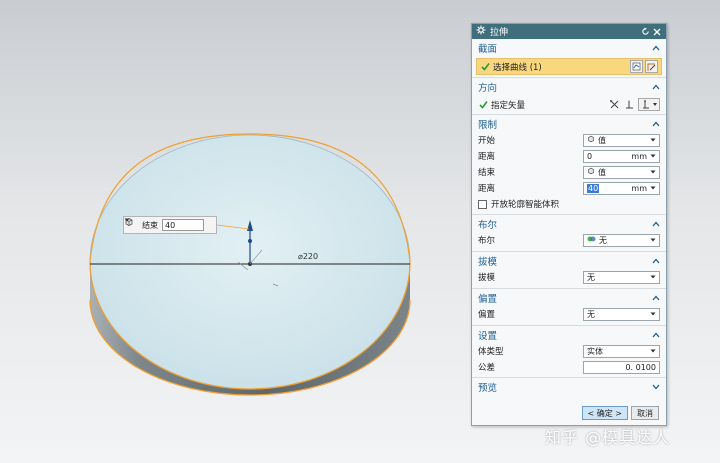  Describe the element at coordinates (657, 32) in the screenshot. I see `close-icon` at that location.